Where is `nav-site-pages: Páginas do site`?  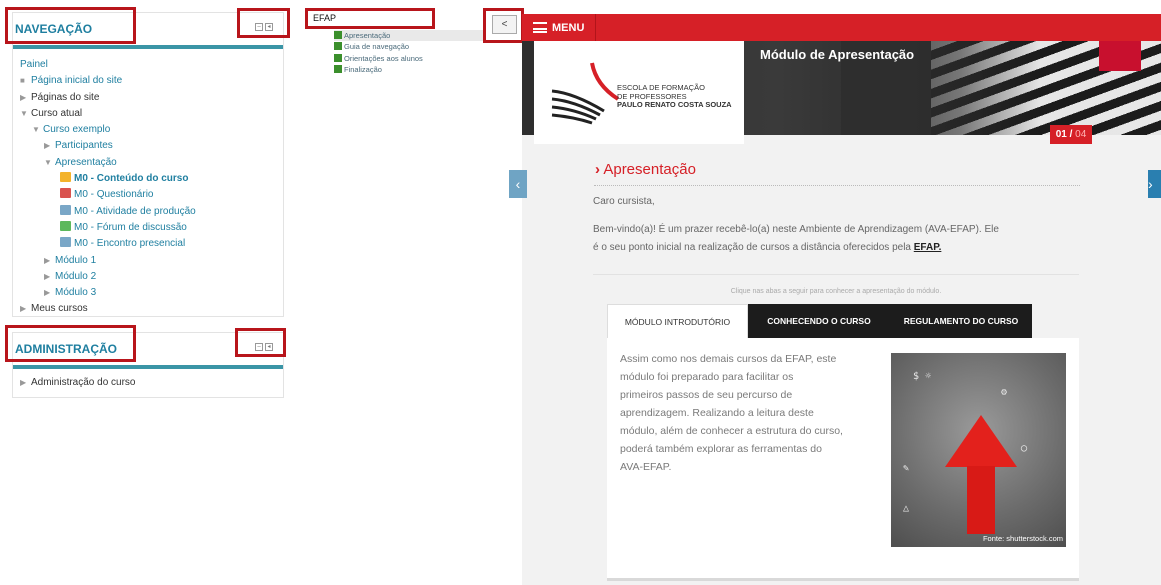
nav-site-pages: Páginas do site is located at coordinates (65, 97).